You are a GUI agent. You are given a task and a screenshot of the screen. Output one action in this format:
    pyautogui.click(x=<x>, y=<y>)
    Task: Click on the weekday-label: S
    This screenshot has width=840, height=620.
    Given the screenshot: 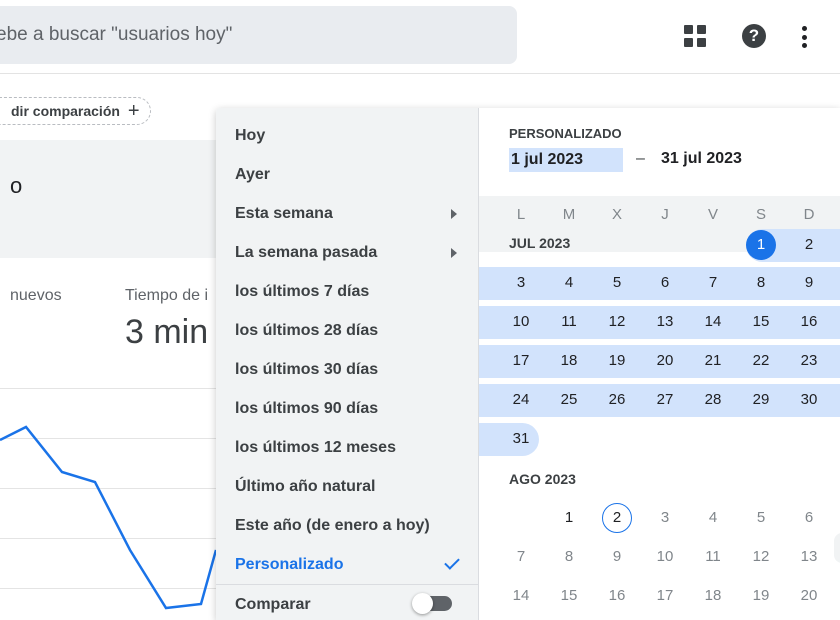 What is the action you would take?
    pyautogui.click(x=760, y=214)
    